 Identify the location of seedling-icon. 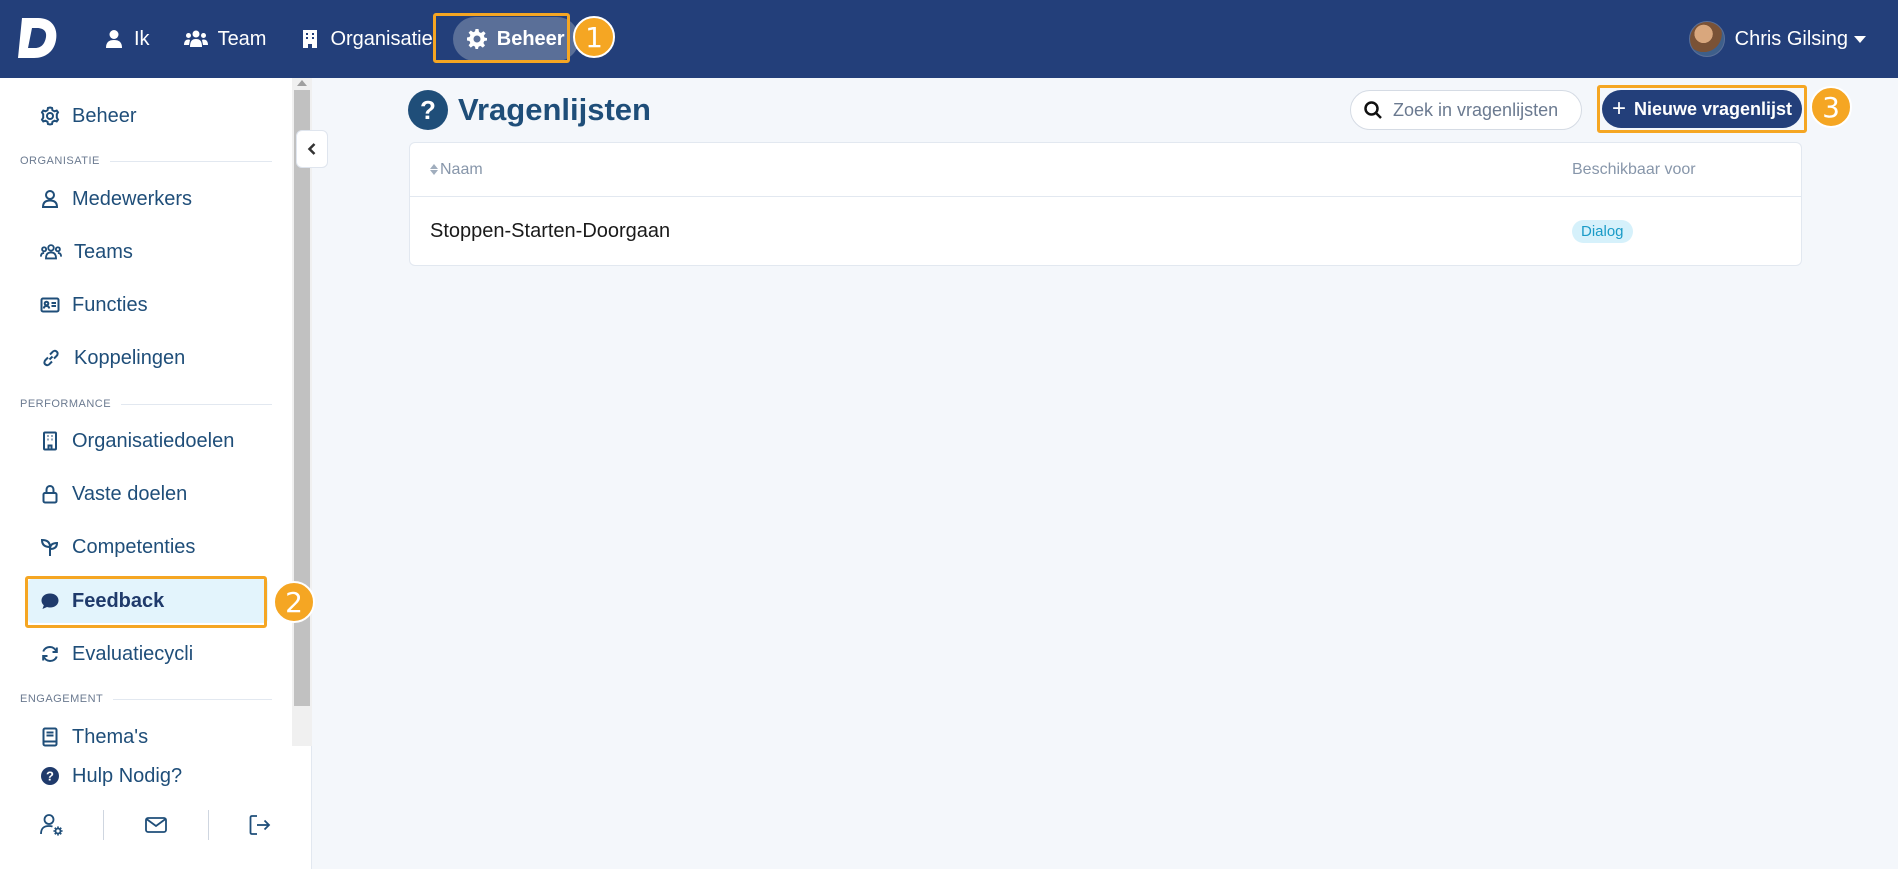
(49, 547).